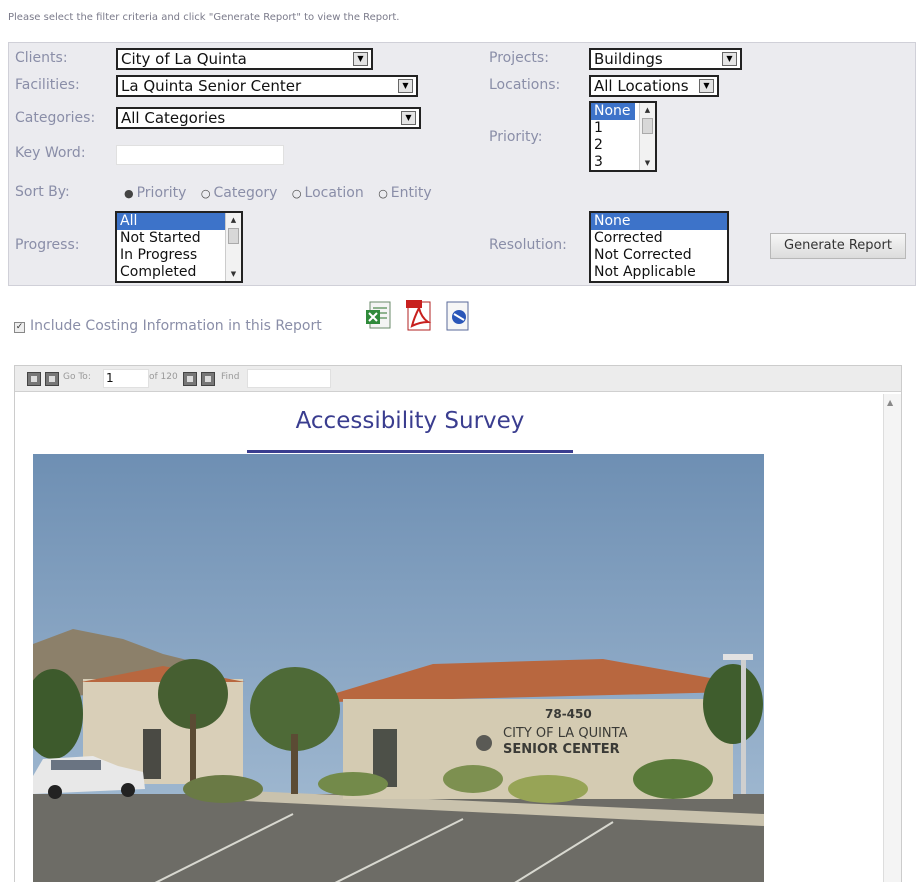 The image size is (922, 882). What do you see at coordinates (838, 246) in the screenshot?
I see `generate-report-button: Generate Report` at bounding box center [838, 246].